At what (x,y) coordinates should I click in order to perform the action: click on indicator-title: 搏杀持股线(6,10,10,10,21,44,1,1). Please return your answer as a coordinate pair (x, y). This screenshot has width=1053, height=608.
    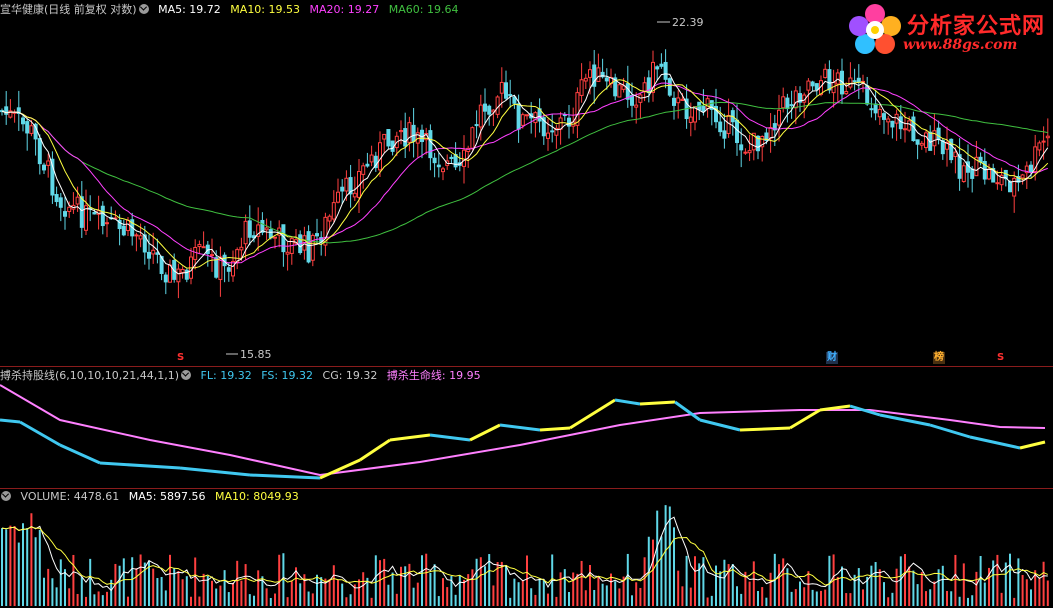
    Looking at the image, I should click on (89, 375).